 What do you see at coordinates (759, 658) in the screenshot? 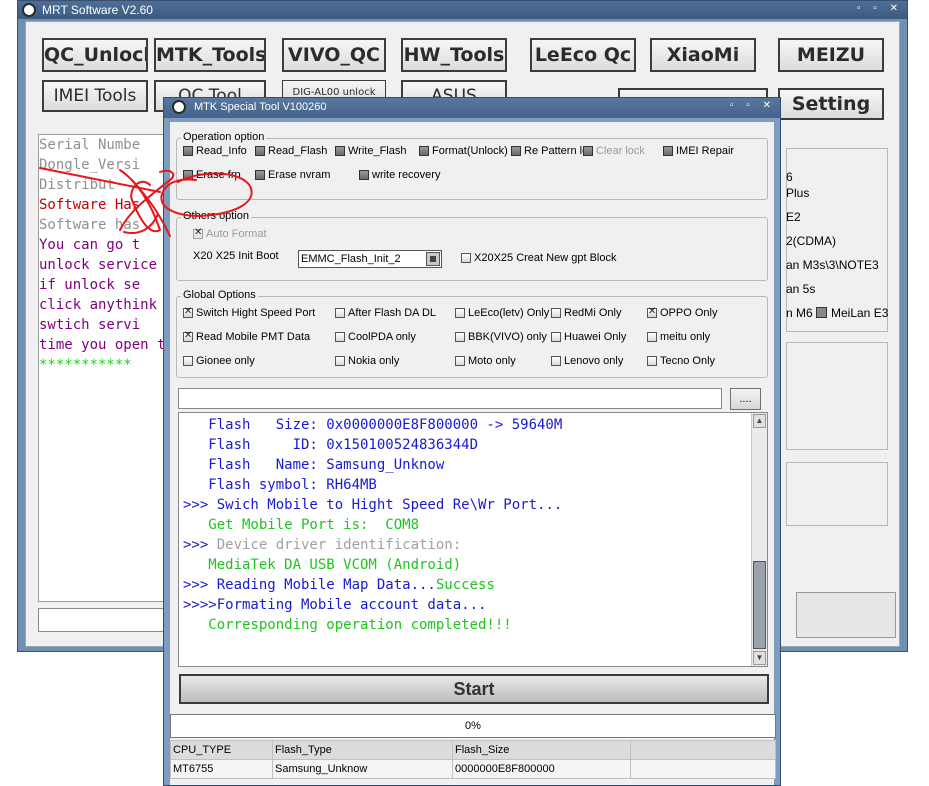
I see `scroll-down-icon: ▼` at bounding box center [759, 658].